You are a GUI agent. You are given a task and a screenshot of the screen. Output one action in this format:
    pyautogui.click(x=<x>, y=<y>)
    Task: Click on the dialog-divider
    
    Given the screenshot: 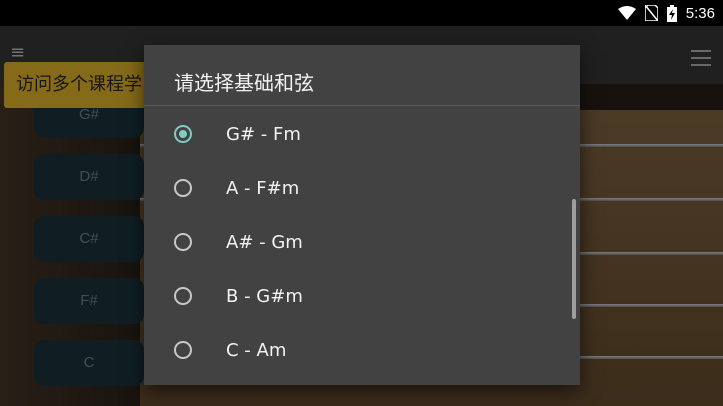 What is the action you would take?
    pyautogui.click(x=362, y=105)
    